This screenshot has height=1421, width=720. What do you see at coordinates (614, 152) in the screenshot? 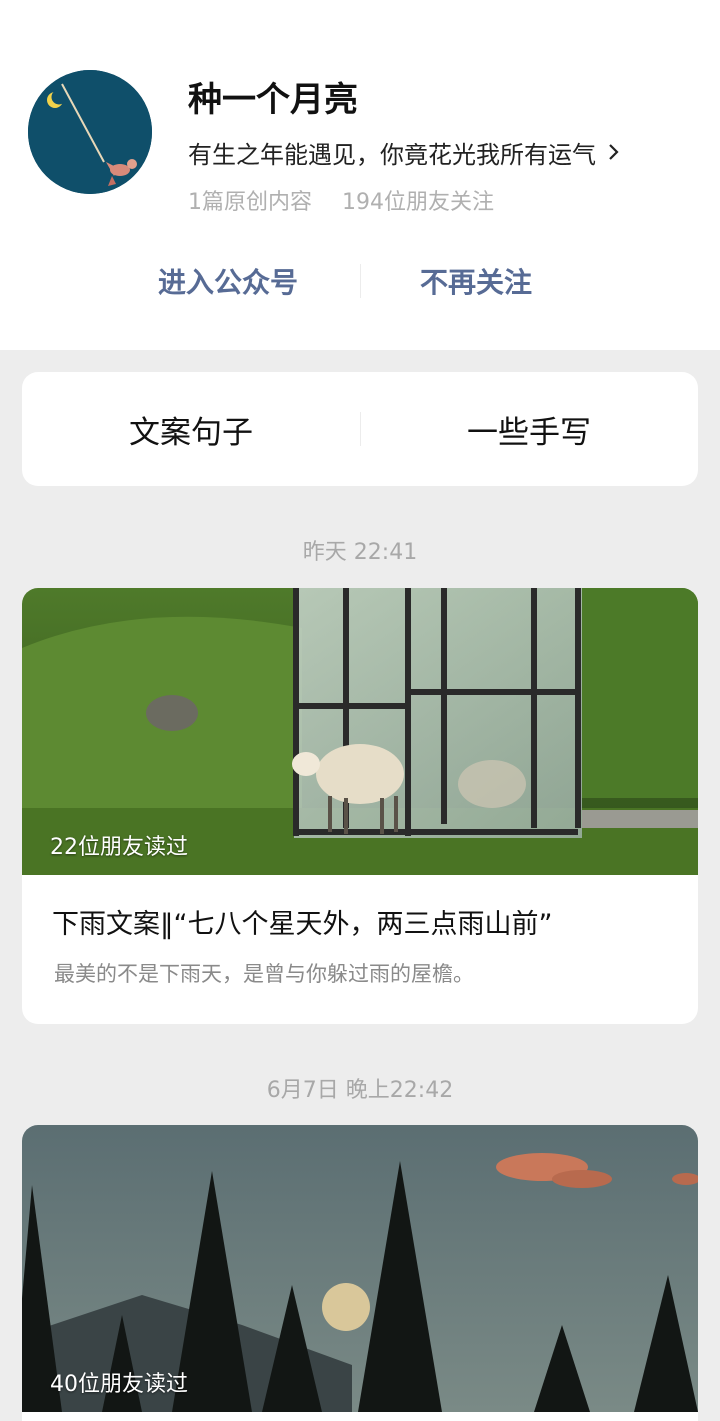
I see `chevron-right-icon` at bounding box center [614, 152].